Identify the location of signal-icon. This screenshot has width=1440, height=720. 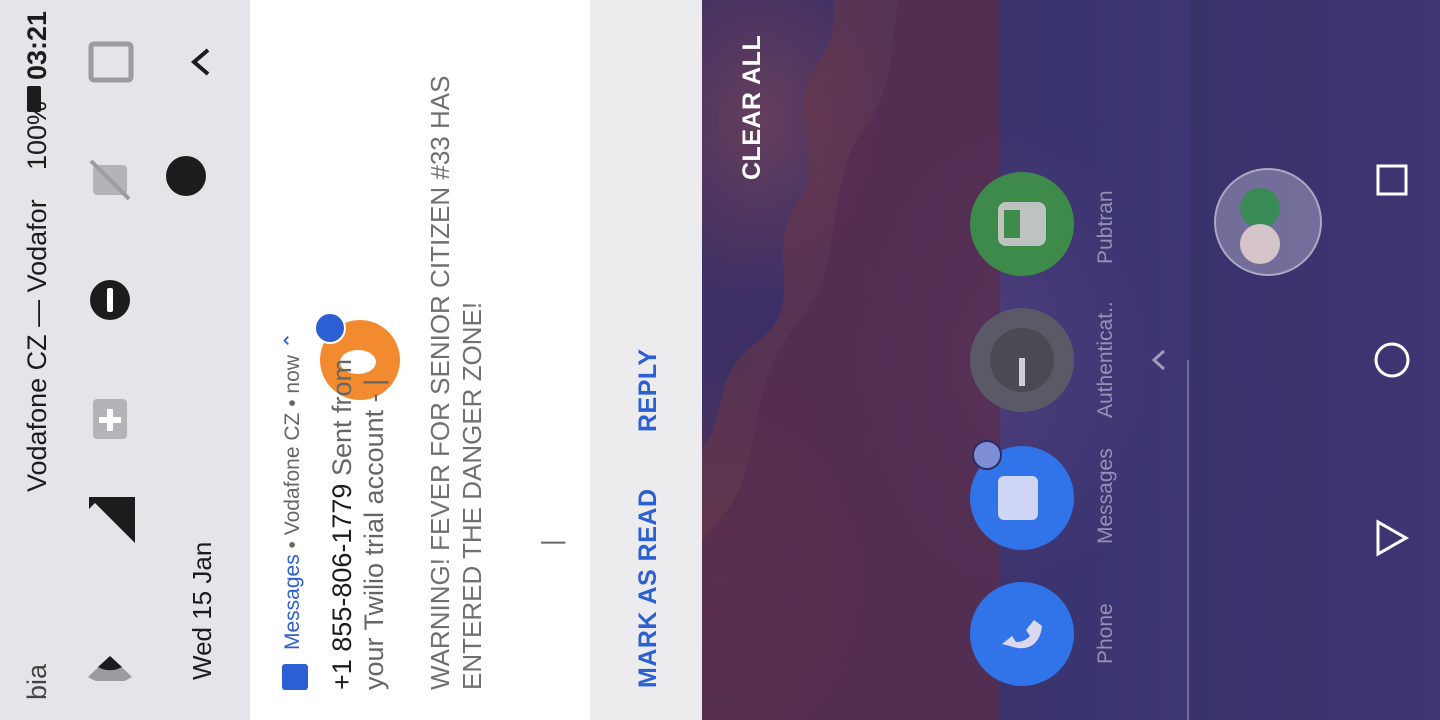
(112, 520).